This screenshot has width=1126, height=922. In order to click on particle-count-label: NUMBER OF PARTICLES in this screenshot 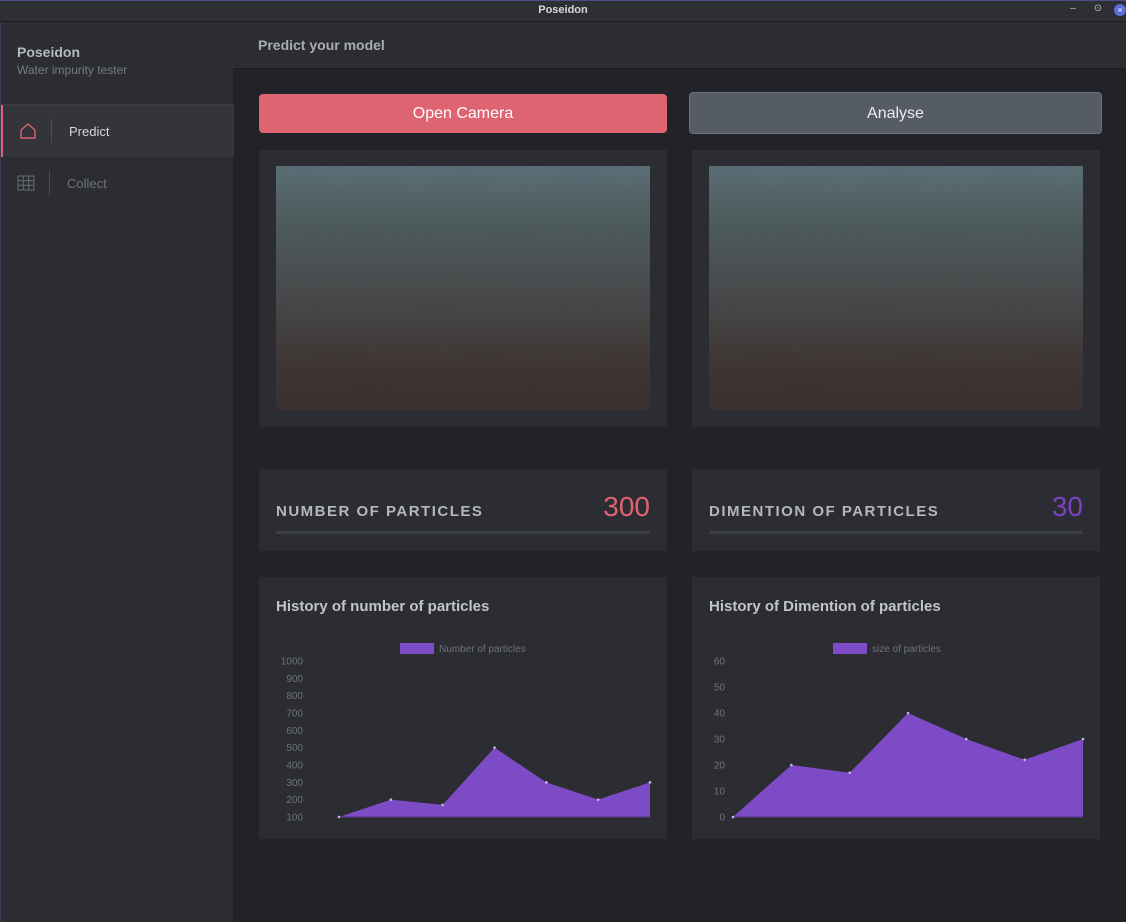, I will do `click(380, 511)`.